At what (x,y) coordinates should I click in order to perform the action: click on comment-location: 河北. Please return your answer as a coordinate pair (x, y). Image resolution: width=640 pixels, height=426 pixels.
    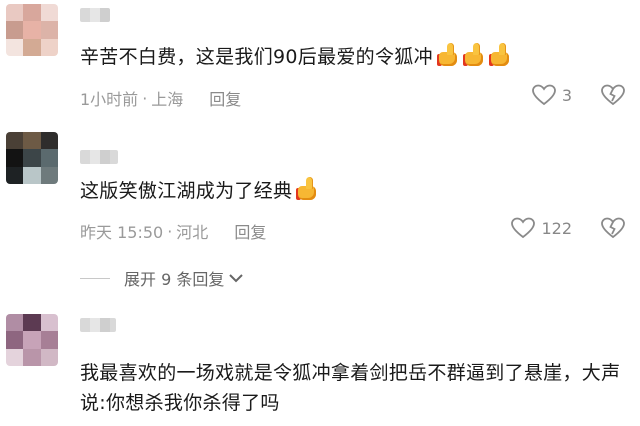
    Looking at the image, I should click on (192, 232).